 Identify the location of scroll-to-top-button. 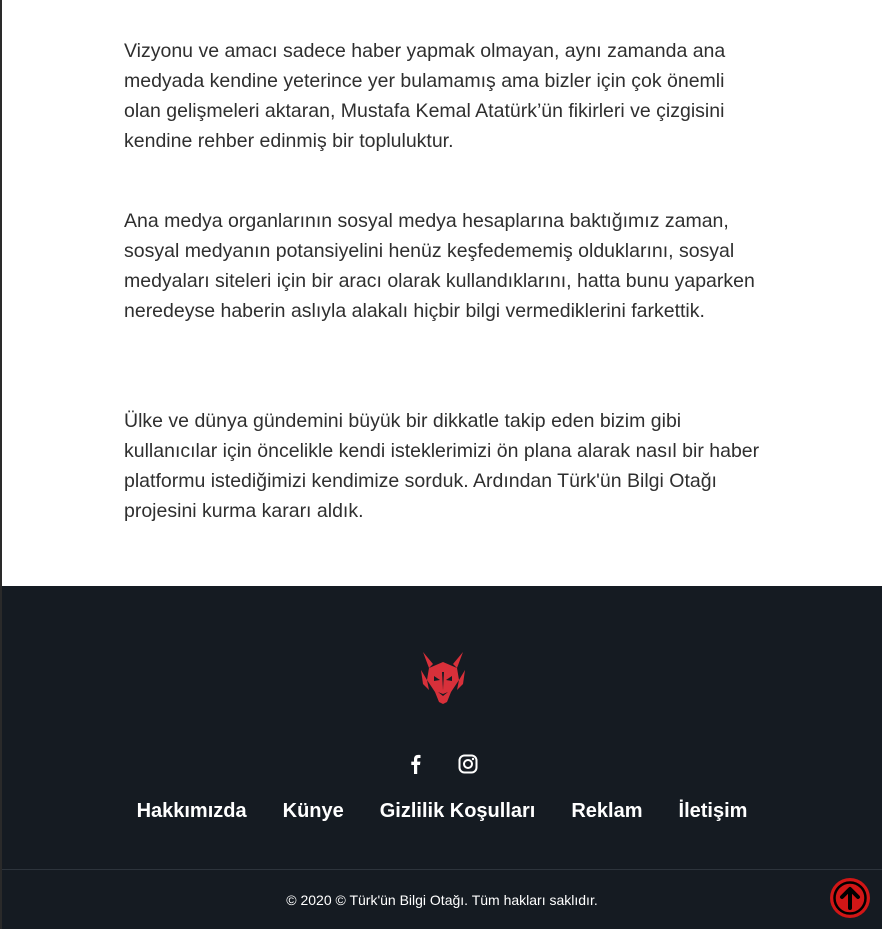
(850, 898).